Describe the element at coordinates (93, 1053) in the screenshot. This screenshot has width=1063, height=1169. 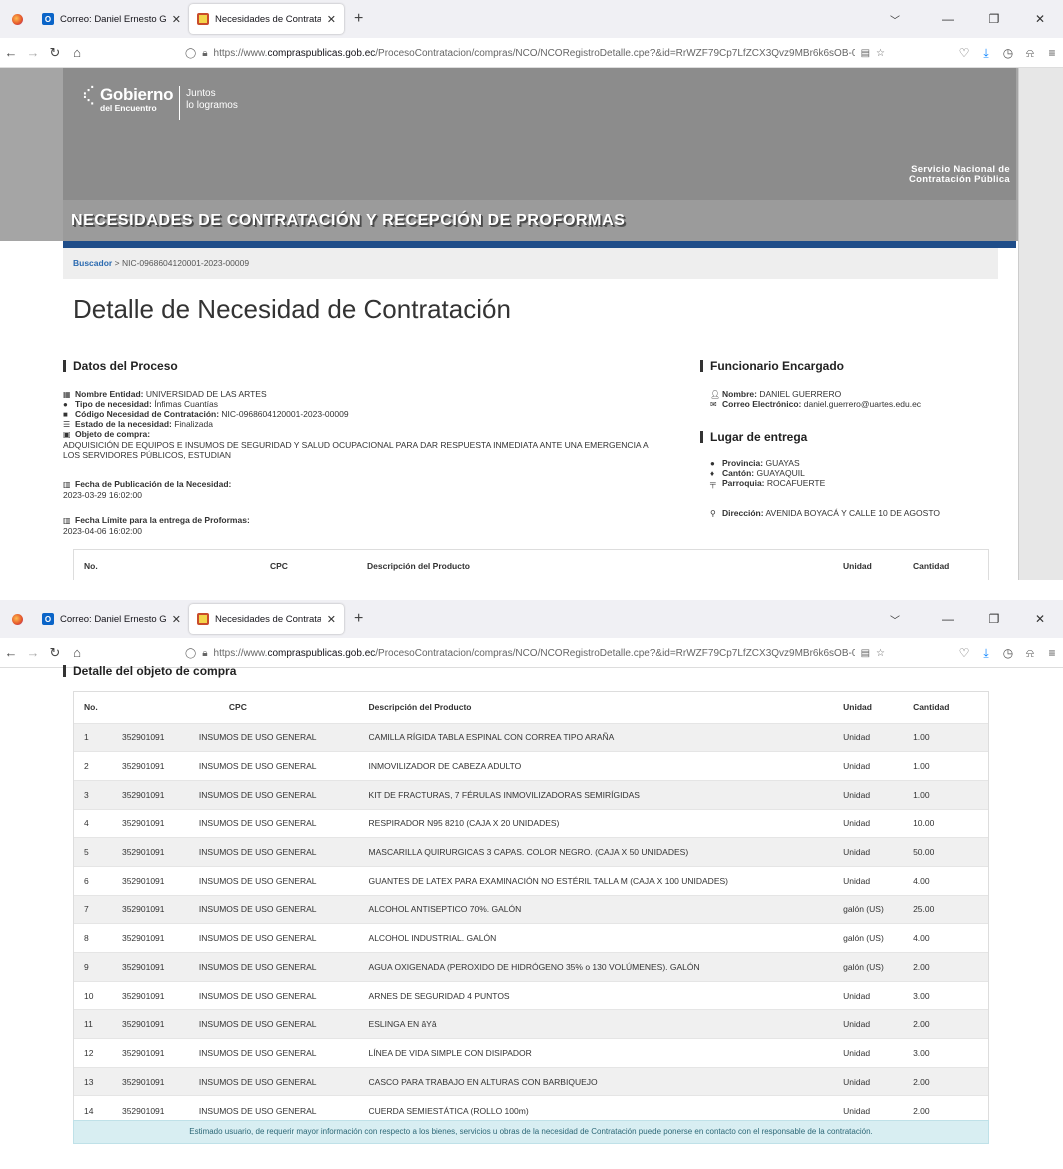
I see `cell-no: 12` at that location.